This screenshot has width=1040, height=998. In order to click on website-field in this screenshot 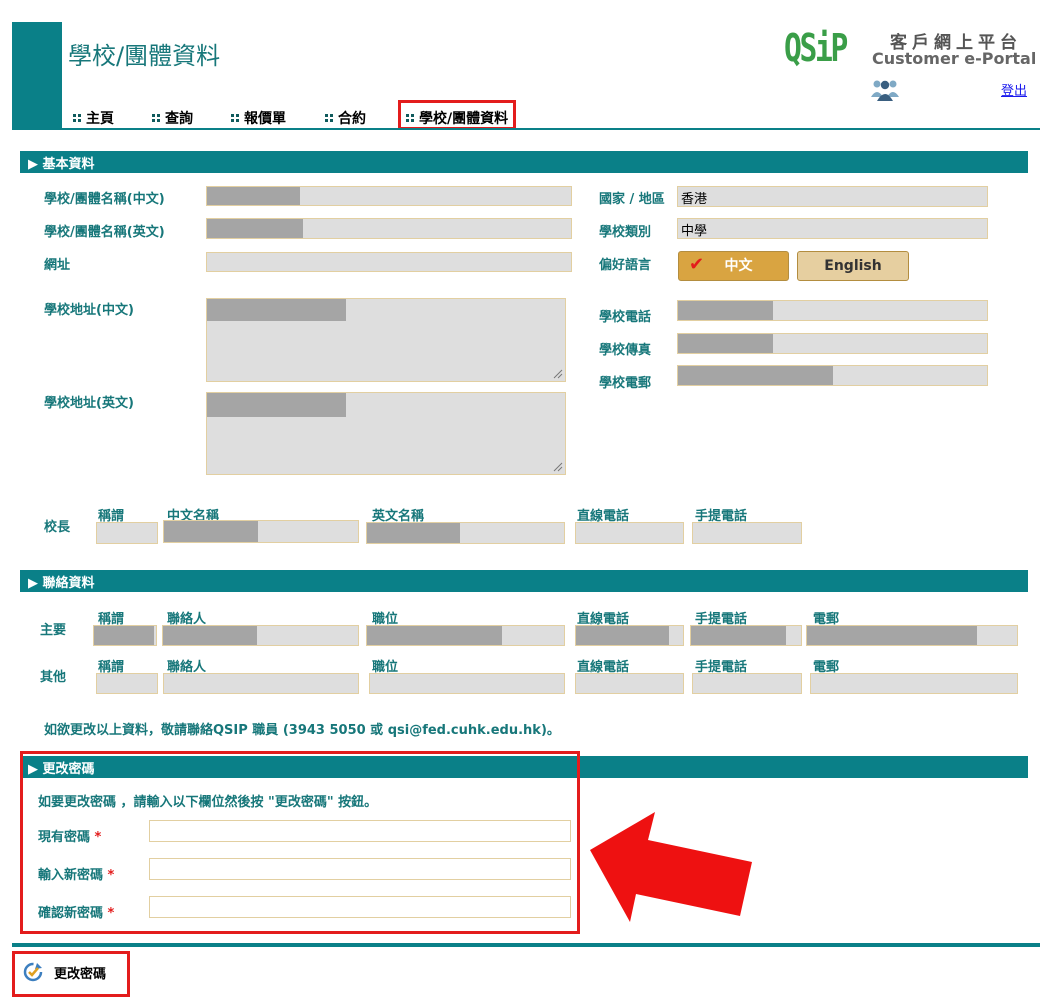, I will do `click(389, 262)`.